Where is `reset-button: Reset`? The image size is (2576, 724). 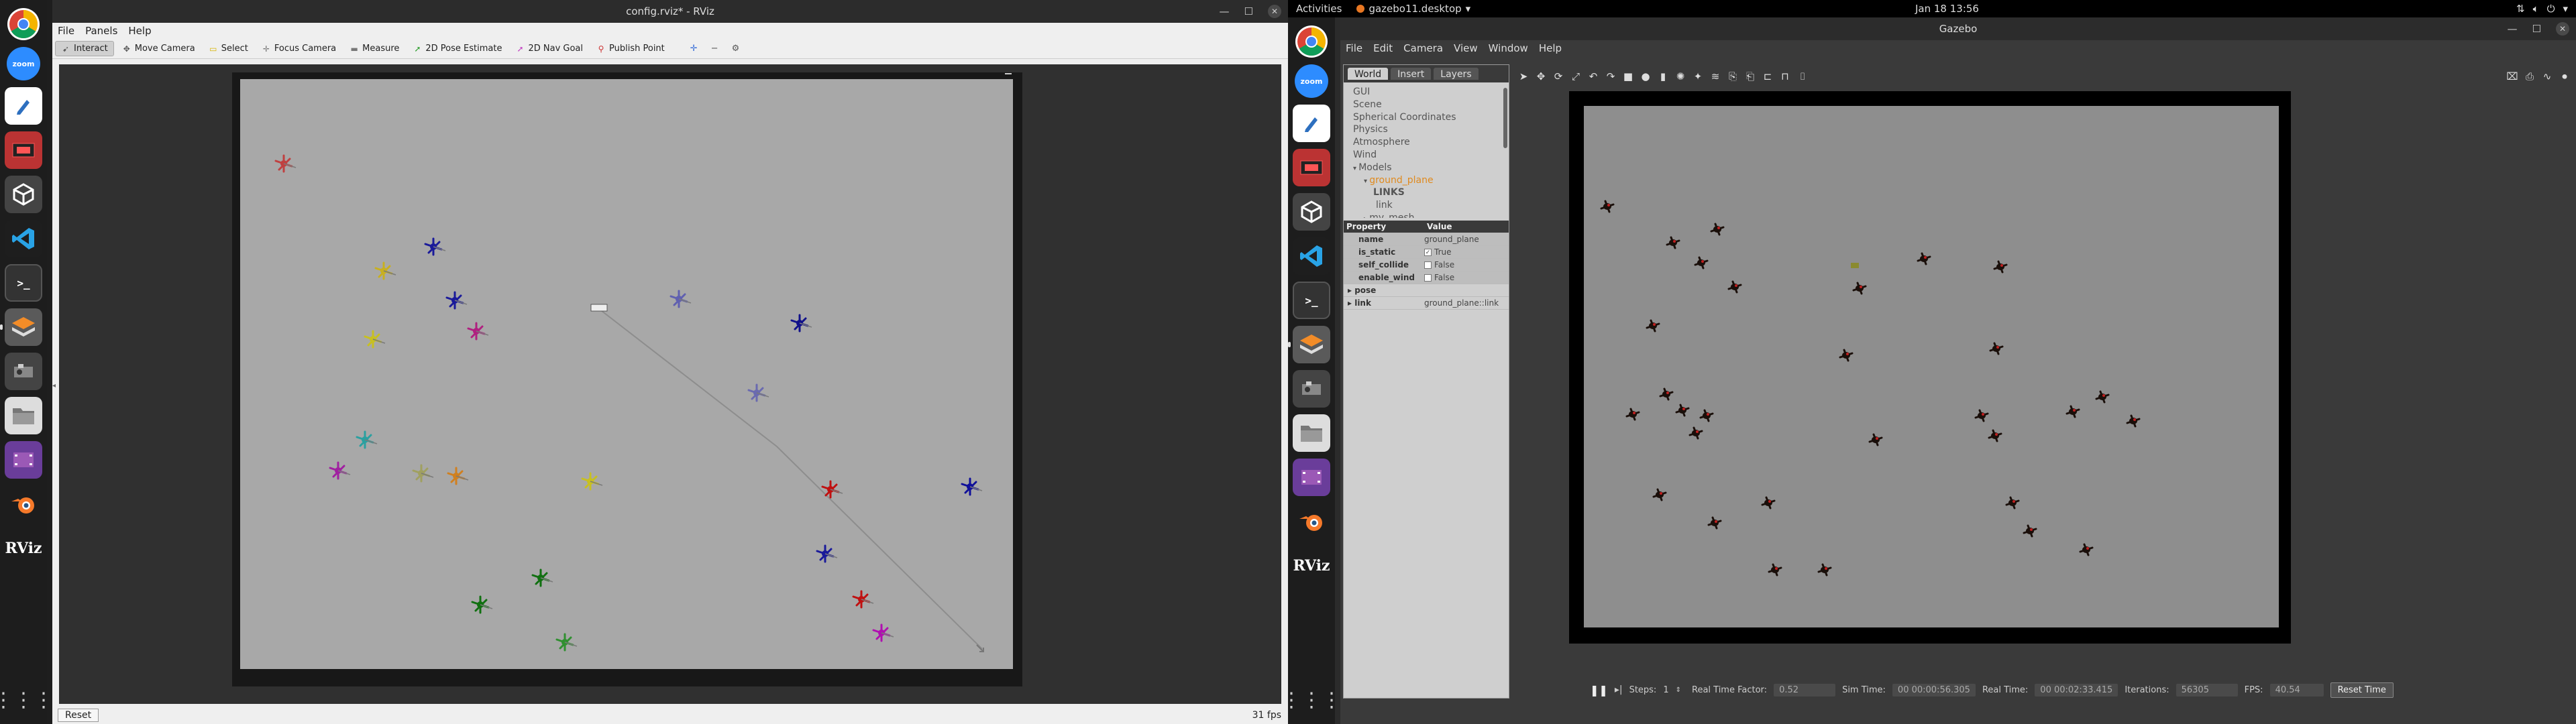
reset-button: Reset is located at coordinates (78, 715).